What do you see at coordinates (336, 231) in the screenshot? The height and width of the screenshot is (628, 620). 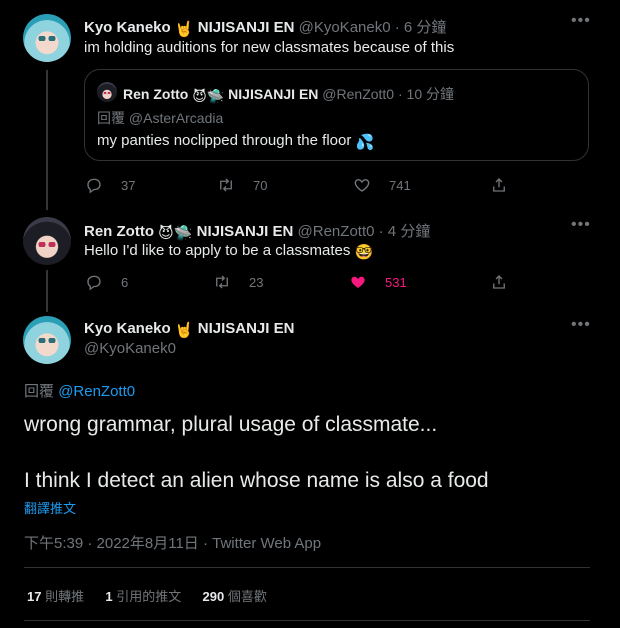 I see `author-handle: @RenZott0` at bounding box center [336, 231].